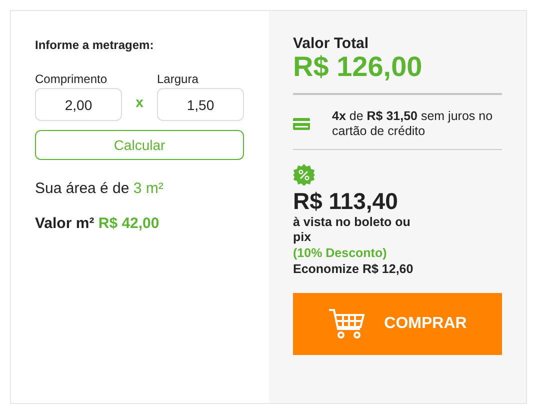 This screenshot has height=415, width=539. Describe the element at coordinates (139, 102) in the screenshot. I see `times-sign: x` at that location.